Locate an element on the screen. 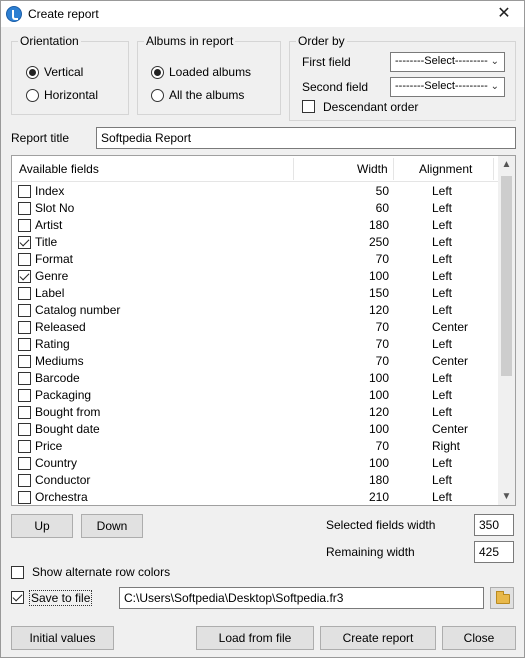 Image resolution: width=525 pixels, height=658 pixels. alternate-rows-label: Show alternate row colors is located at coordinates (101, 572).